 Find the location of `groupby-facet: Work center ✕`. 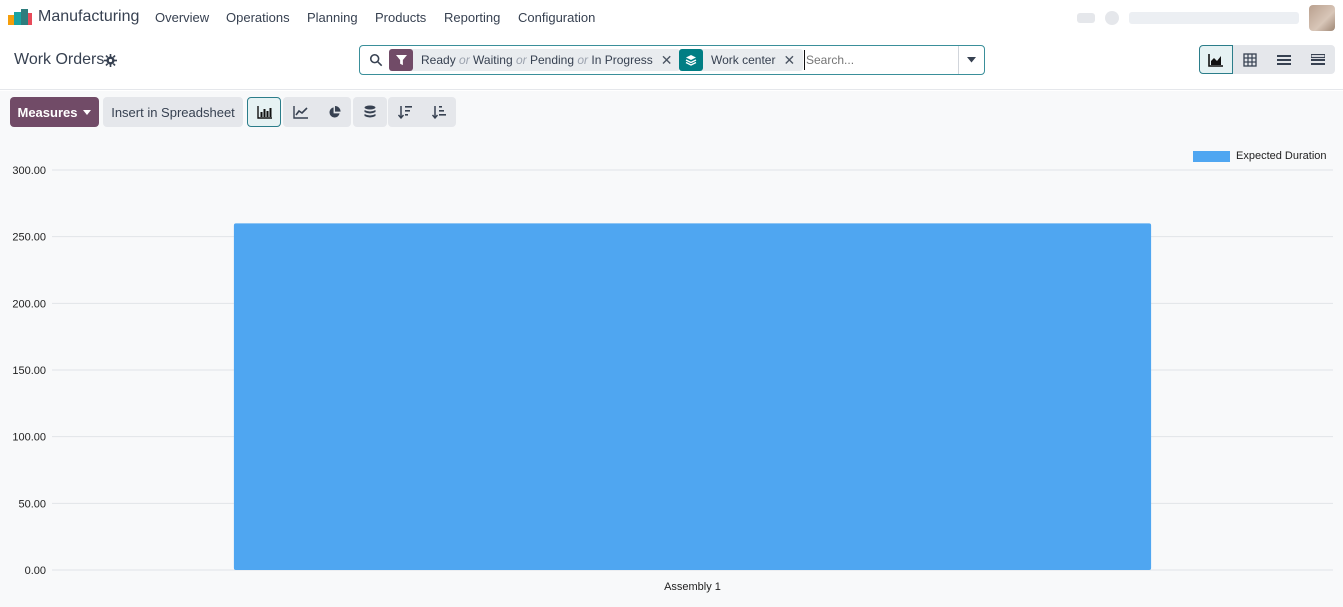

groupby-facet: Work center ✕ is located at coordinates (741, 60).